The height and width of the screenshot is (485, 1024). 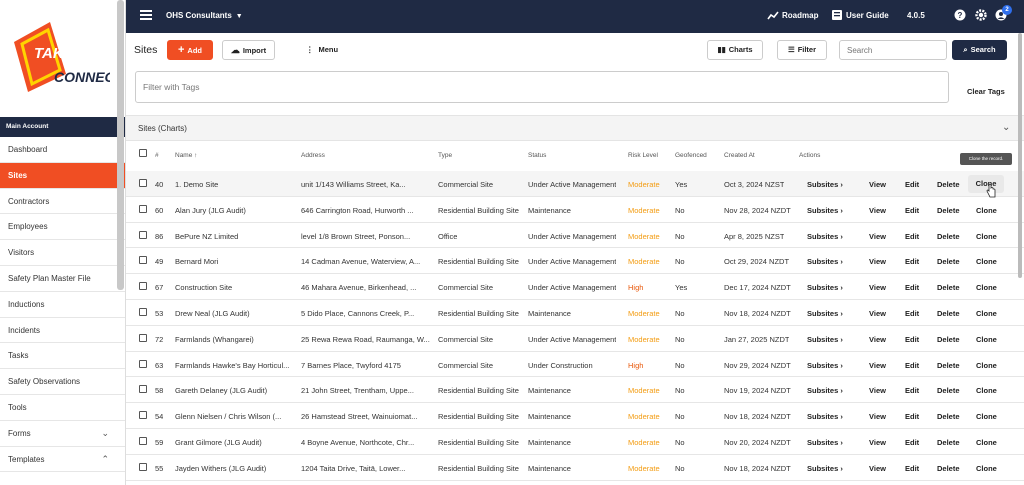 What do you see at coordinates (986, 91) in the screenshot?
I see `clear-tags-button: Clear Tags` at bounding box center [986, 91].